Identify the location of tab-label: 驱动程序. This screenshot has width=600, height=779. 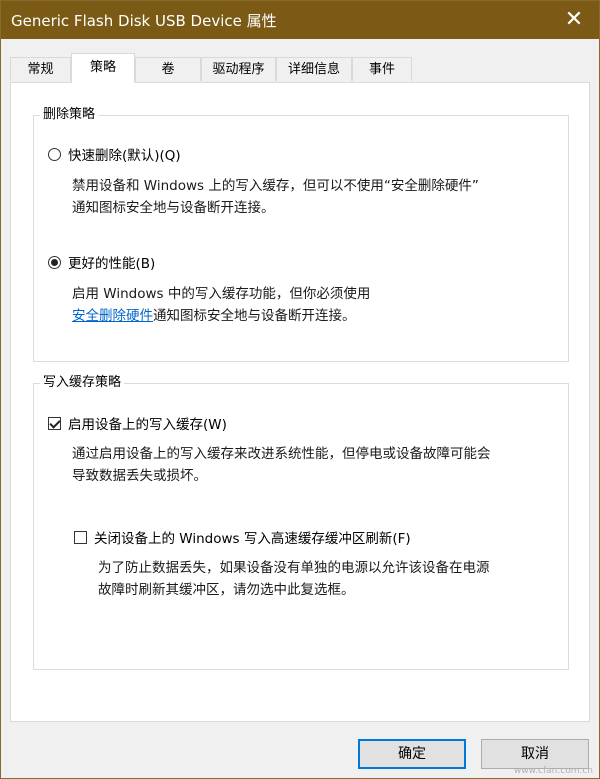
(238, 69).